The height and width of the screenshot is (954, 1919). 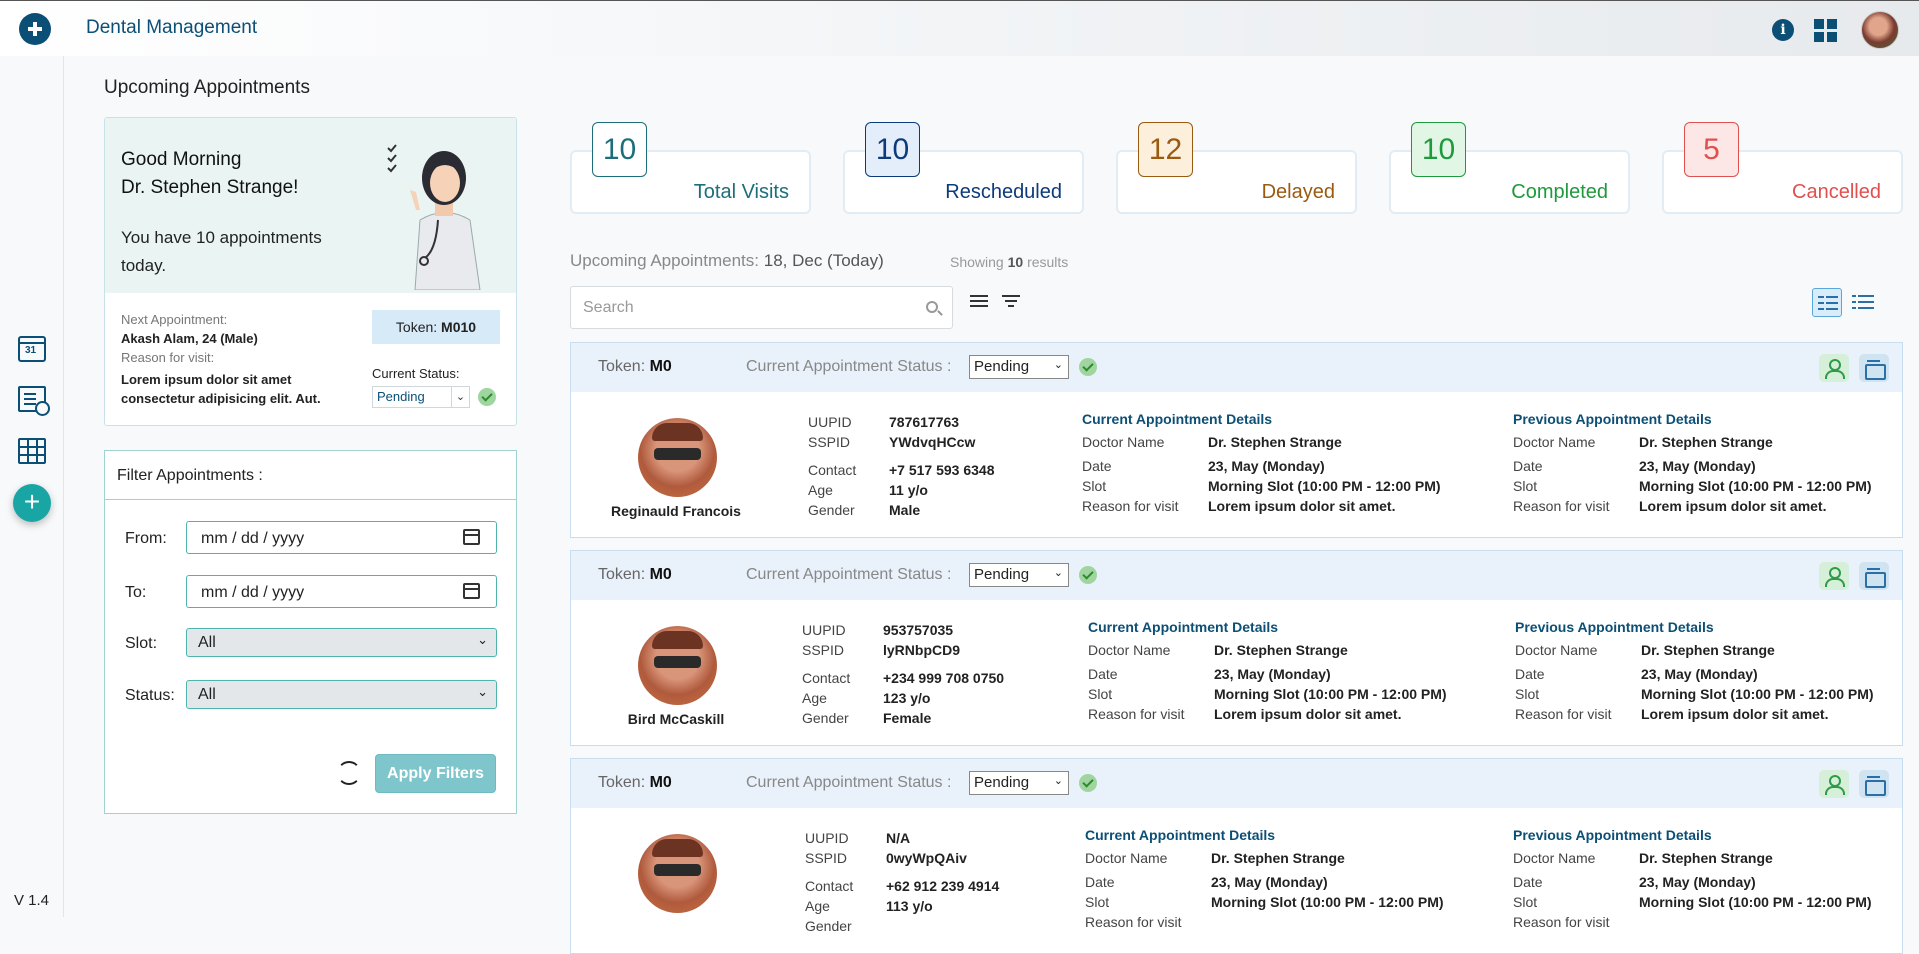 I want to click on stat-label: Completed, so click(x=1559, y=192).